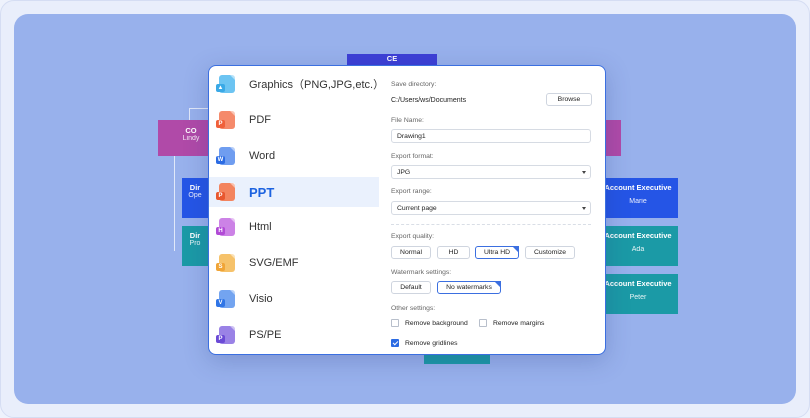 This screenshot has width=810, height=418. I want to click on remove-gridlines-checkbox: Remove gridlines, so click(424, 343).